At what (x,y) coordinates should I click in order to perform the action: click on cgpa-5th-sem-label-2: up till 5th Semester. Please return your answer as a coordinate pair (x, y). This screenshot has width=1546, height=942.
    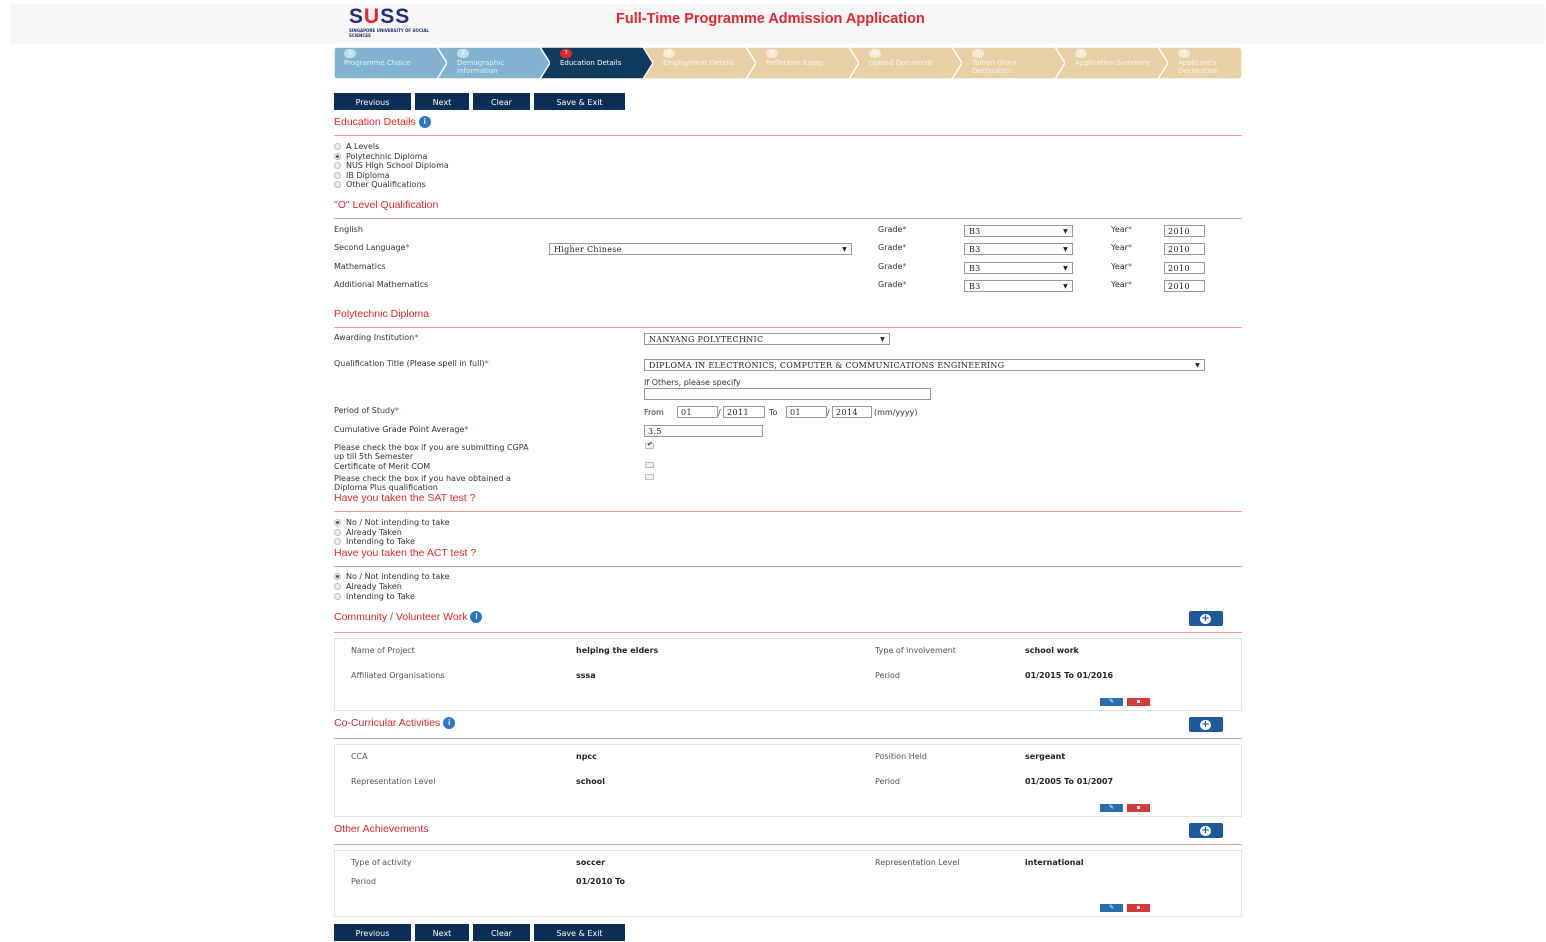
    Looking at the image, I should click on (374, 456).